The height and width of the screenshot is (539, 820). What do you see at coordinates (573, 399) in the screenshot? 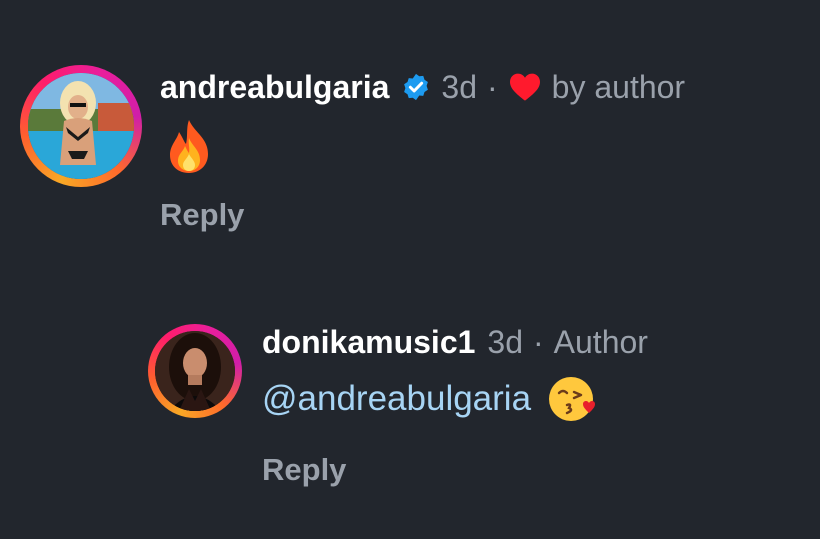
I see `kissing-face-emoji-icon` at bounding box center [573, 399].